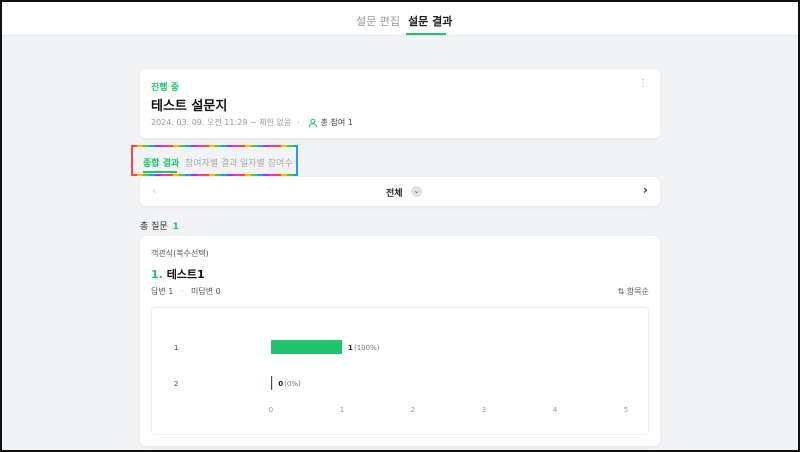 This screenshot has height=452, width=800. Describe the element at coordinates (430, 21) in the screenshot. I see `tab-survey-results: 설문 결과` at that location.